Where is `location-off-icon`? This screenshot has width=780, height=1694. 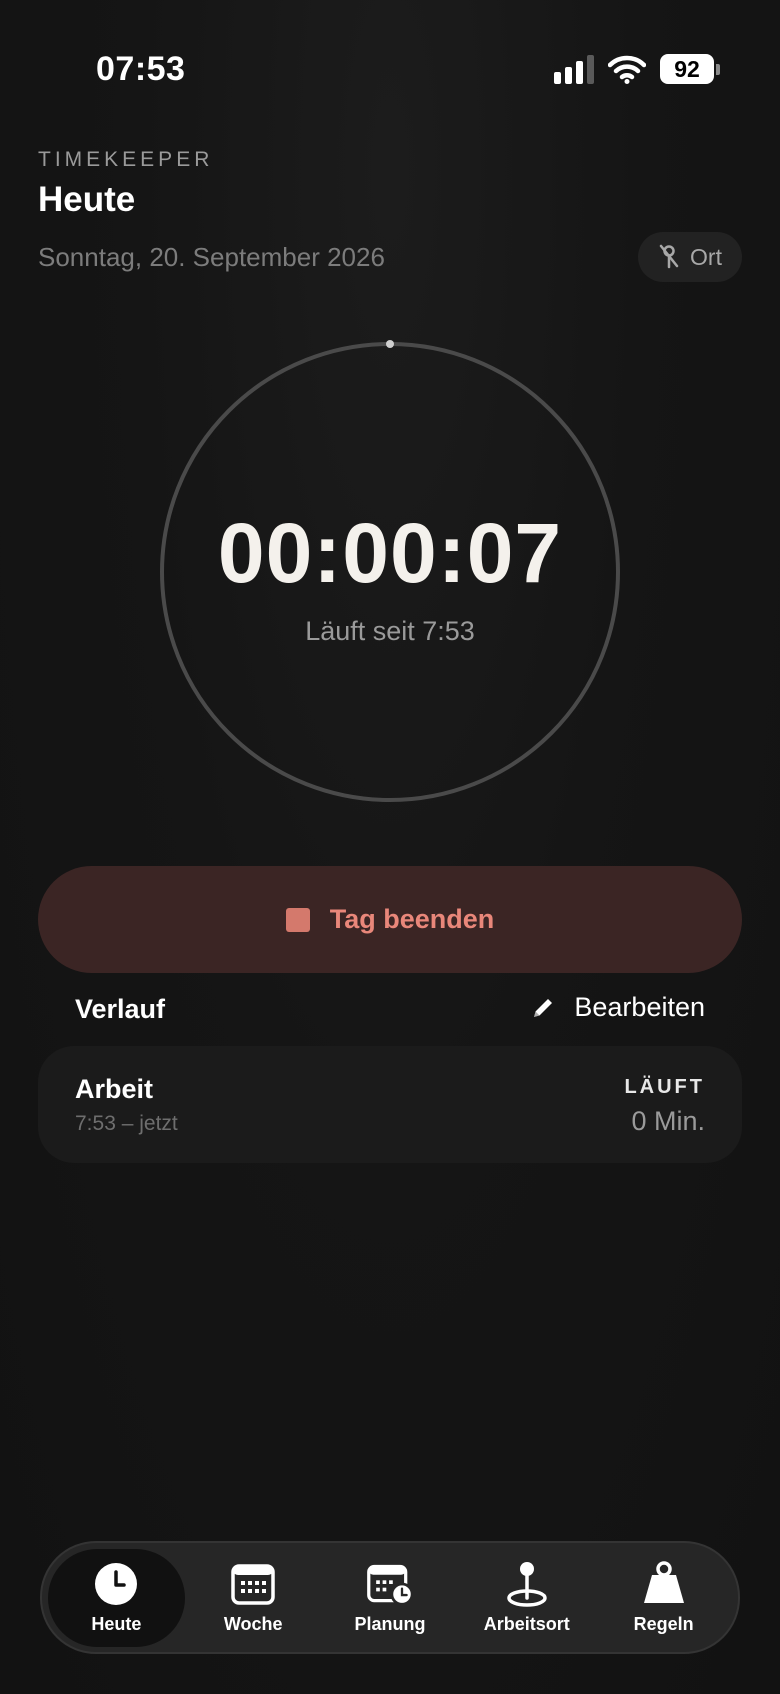
location-off-icon is located at coordinates (669, 256).